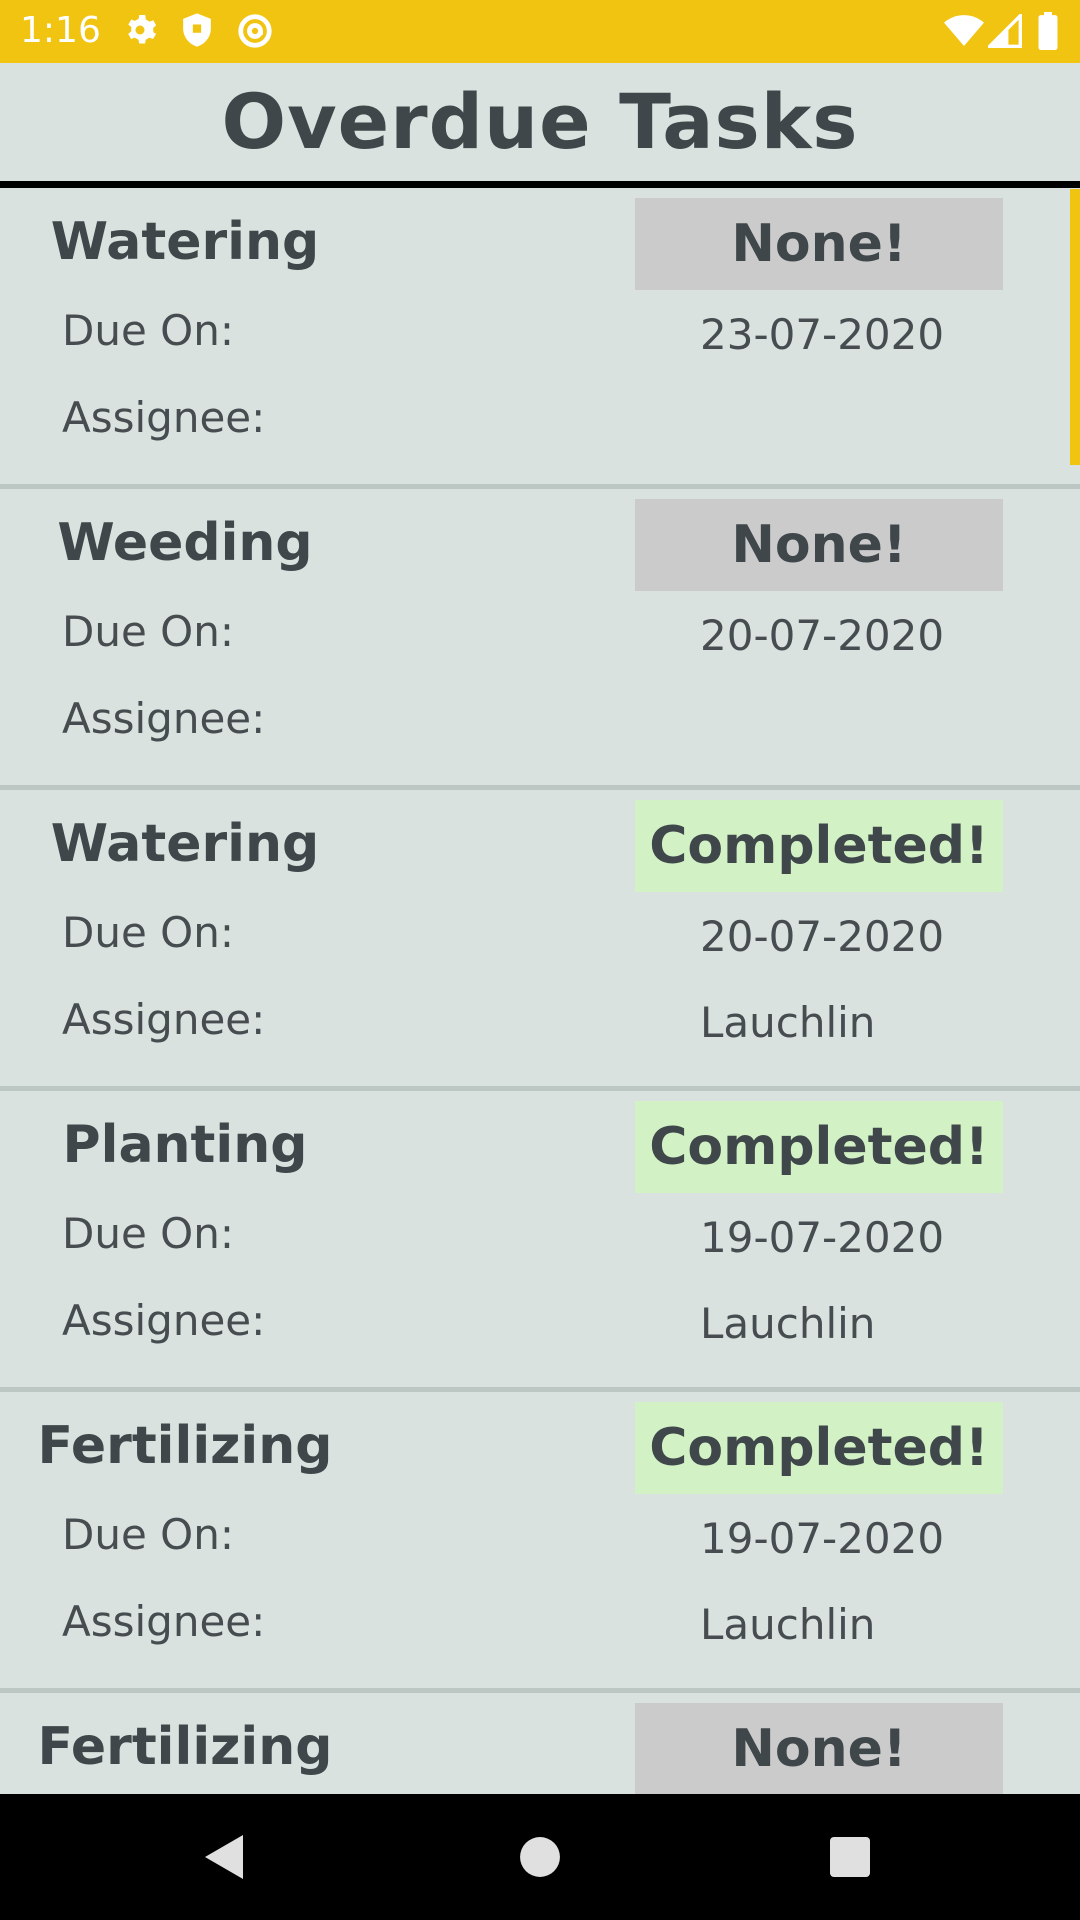 The width and height of the screenshot is (1080, 1920). Describe the element at coordinates (850, 1857) in the screenshot. I see `recents-icon` at that location.